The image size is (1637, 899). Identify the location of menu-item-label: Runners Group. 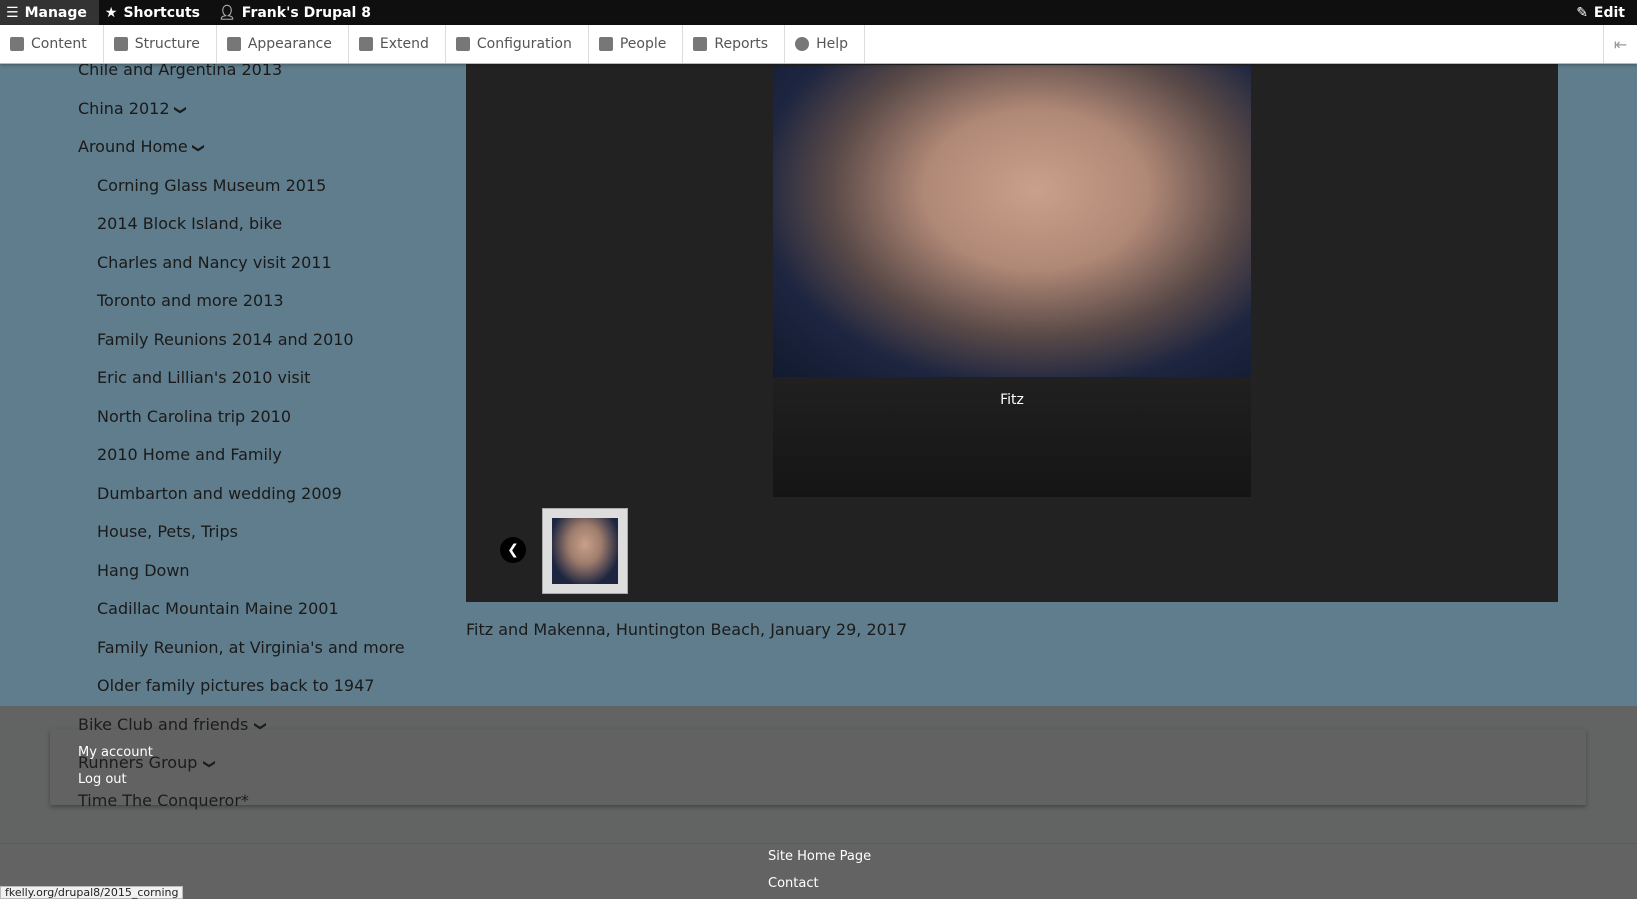
(138, 762).